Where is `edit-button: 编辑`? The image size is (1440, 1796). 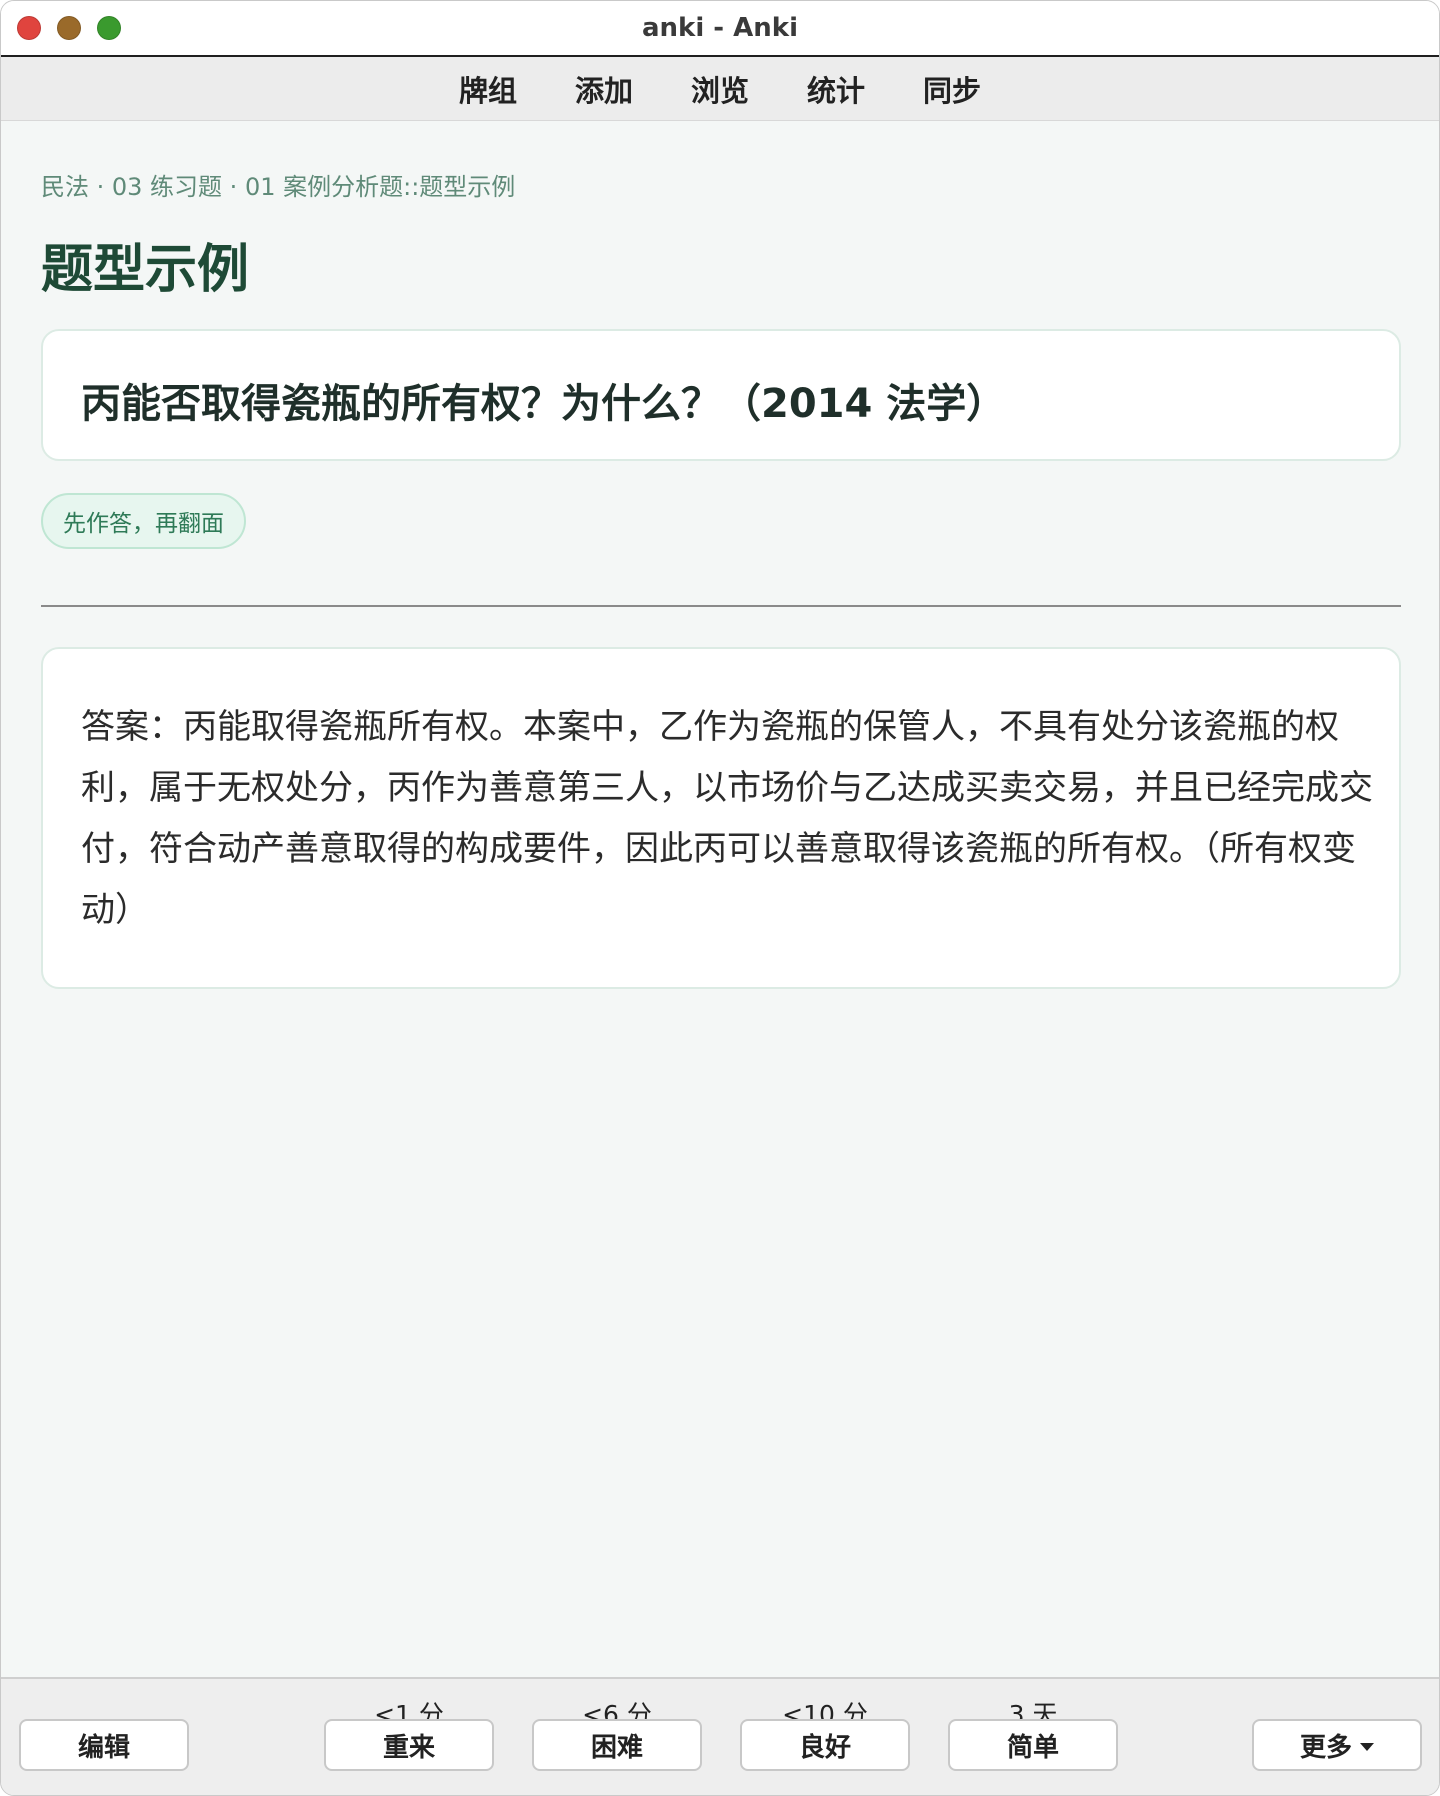
edit-button: 编辑 is located at coordinates (104, 1745).